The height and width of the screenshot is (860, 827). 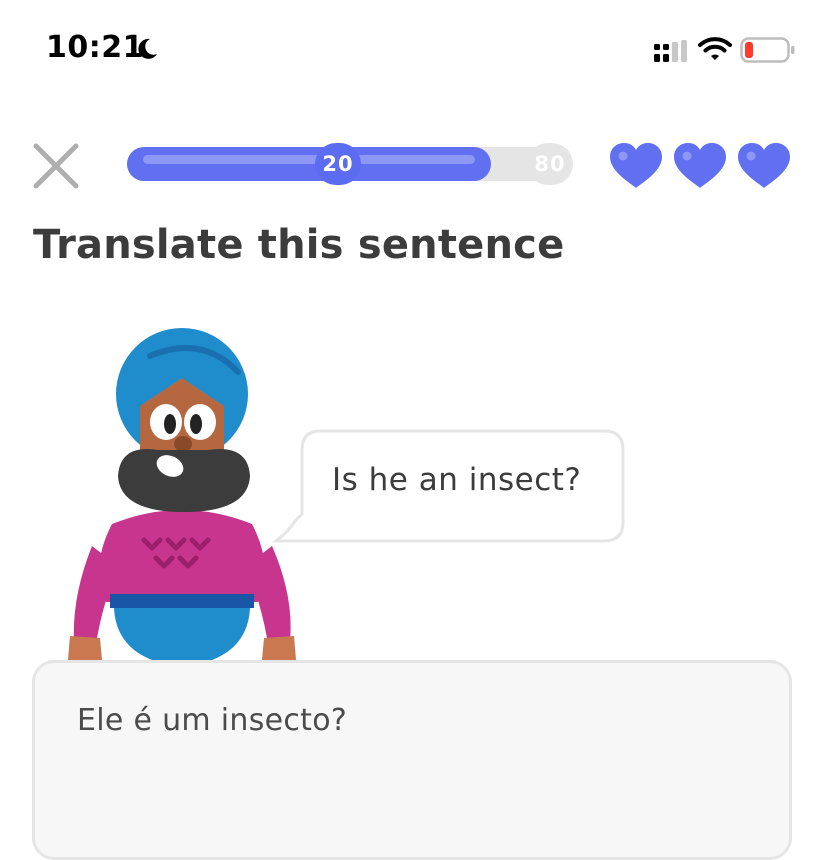 I want to click on progress-current-marker: 20, so click(x=338, y=164).